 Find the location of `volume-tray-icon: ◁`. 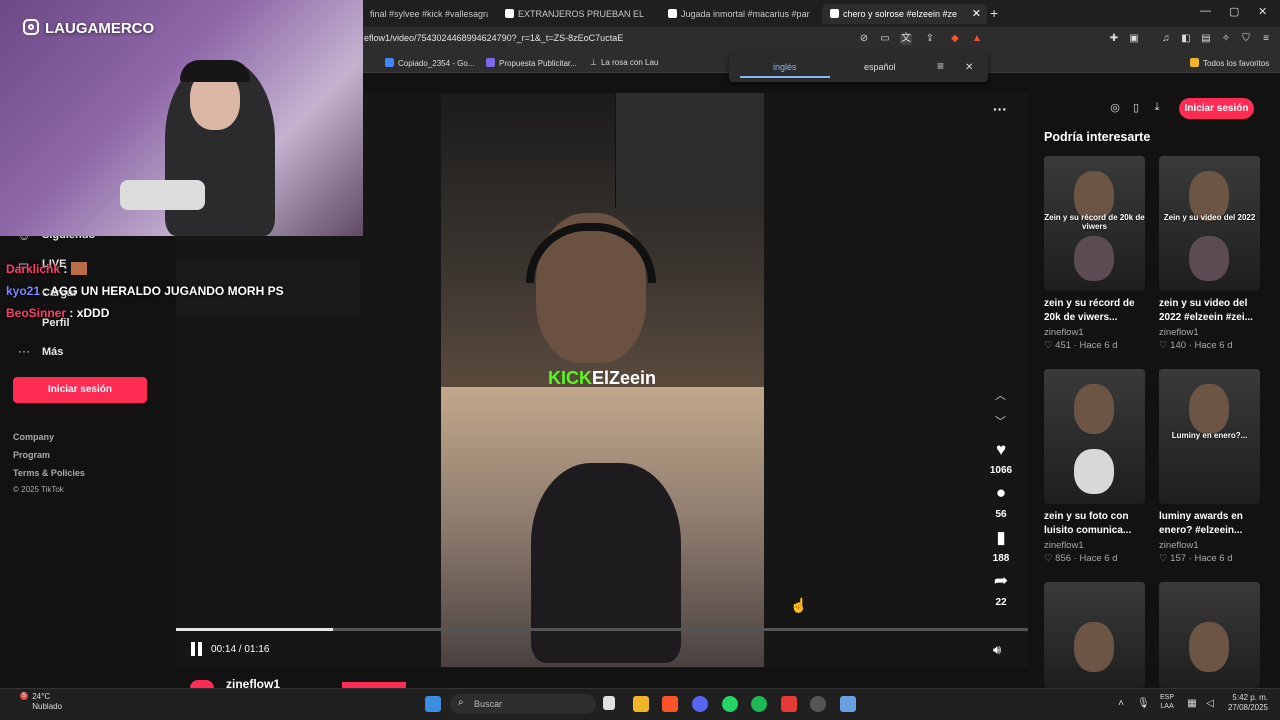

volume-tray-icon: ◁ is located at coordinates (1210, 704).